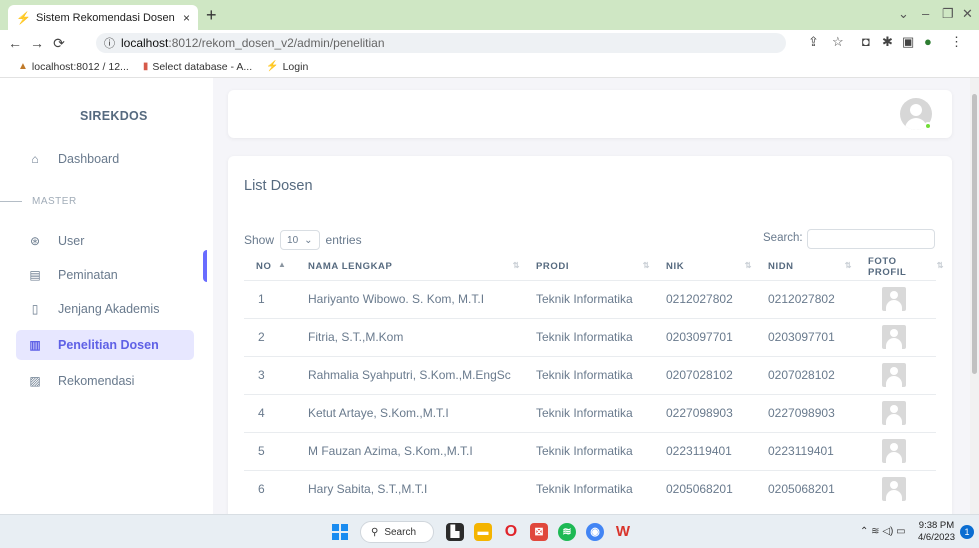  Describe the element at coordinates (883, 531) in the screenshot. I see `system-tray: ⌃ ≋ ◁) ▭` at that location.